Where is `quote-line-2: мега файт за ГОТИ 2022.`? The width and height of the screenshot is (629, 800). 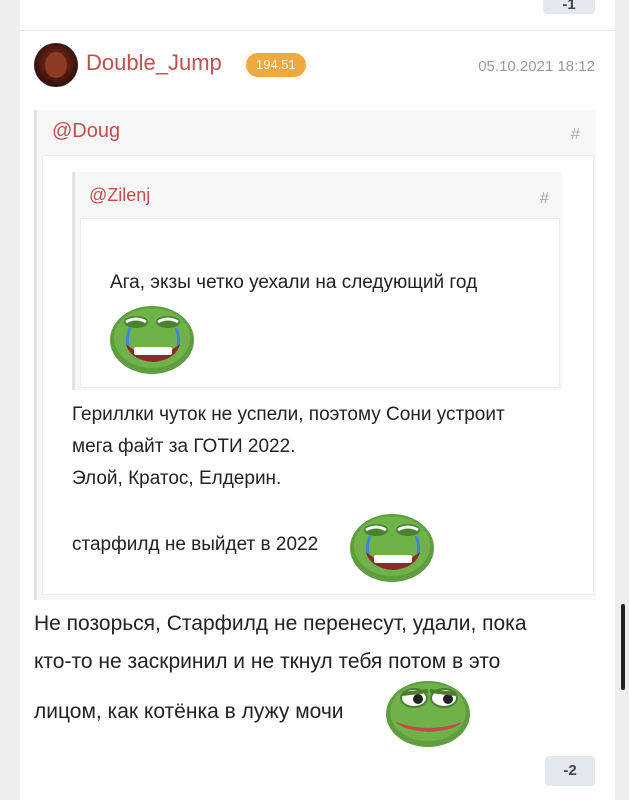 quote-line-2: мега файт за ГОТИ 2022. is located at coordinates (184, 446).